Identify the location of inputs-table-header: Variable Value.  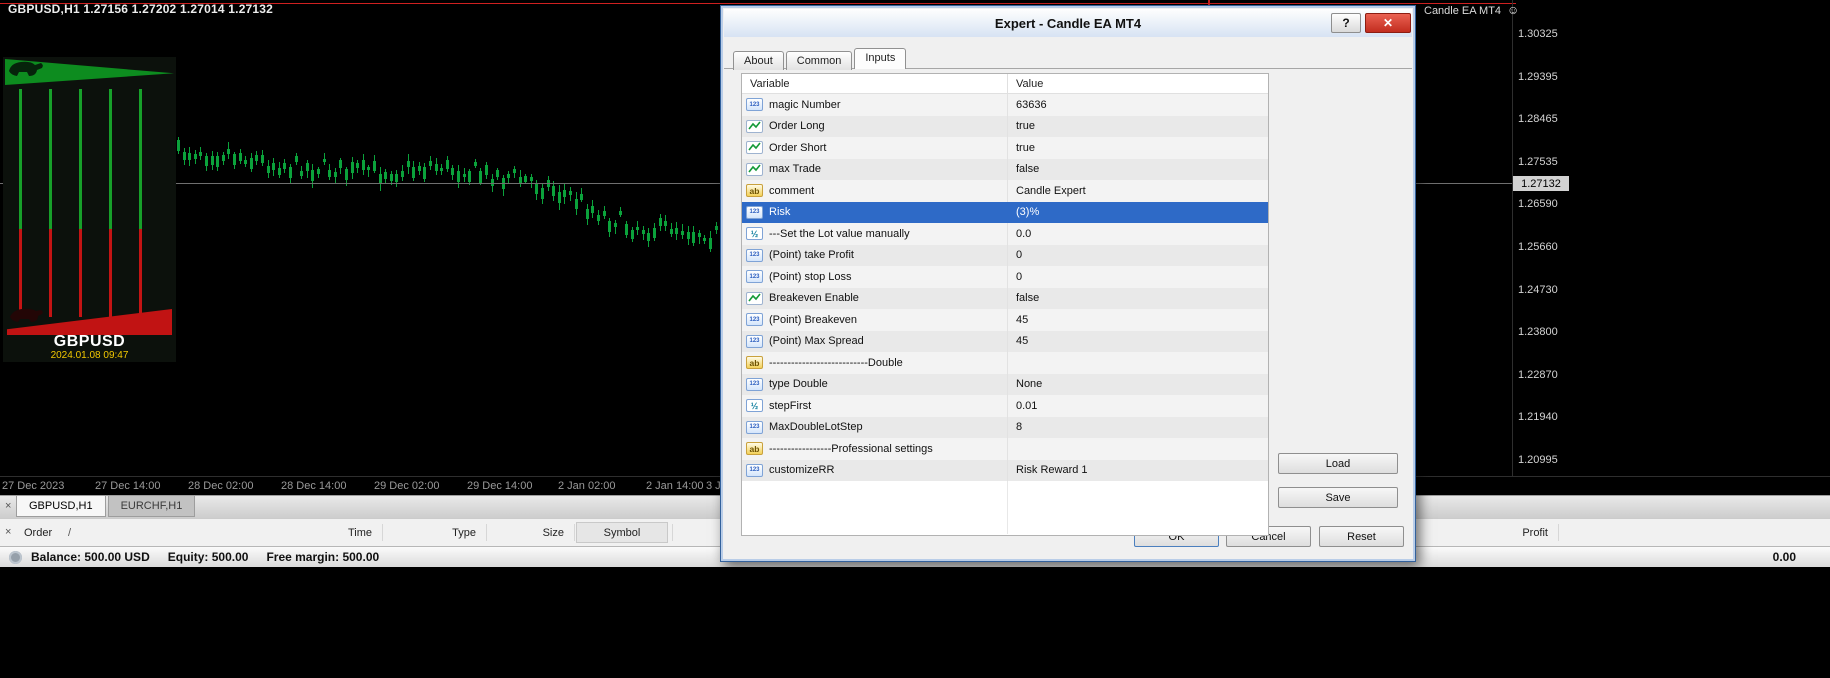
(1005, 84).